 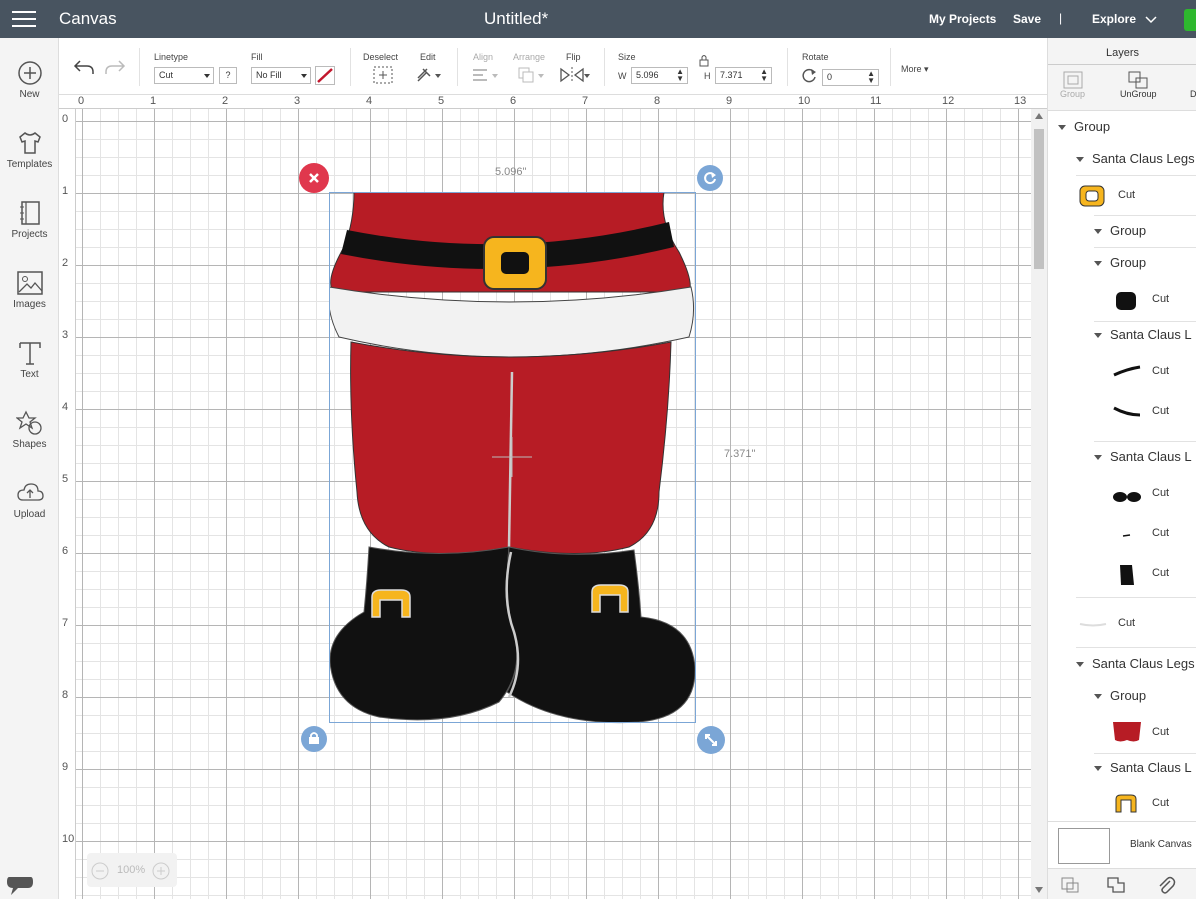 I want to click on sidebar-item-images: Images, so click(x=29, y=290).